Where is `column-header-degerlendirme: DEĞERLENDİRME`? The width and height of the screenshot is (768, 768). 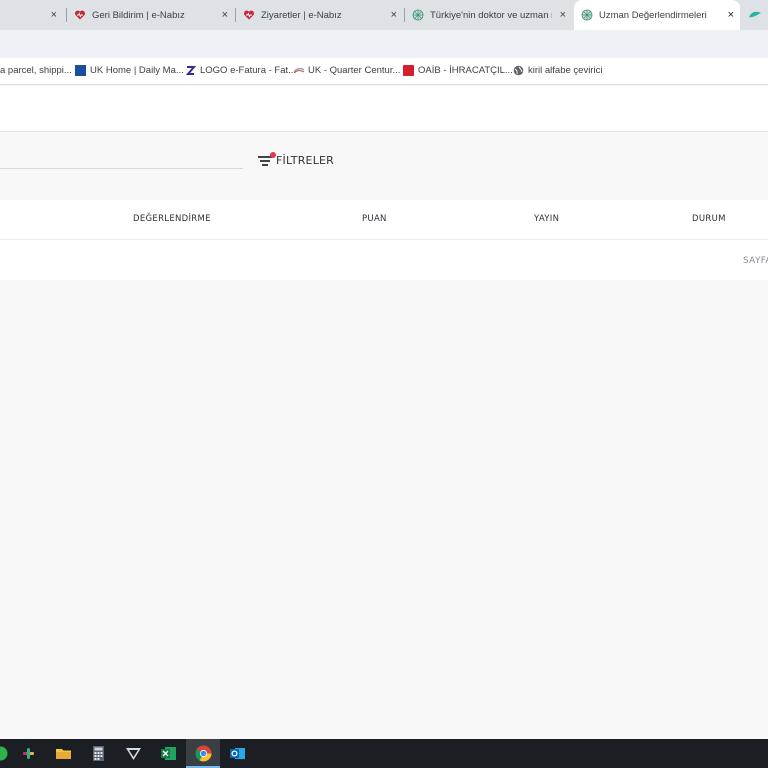
column-header-degerlendirme: DEĞERLENDİRME is located at coordinates (172, 219).